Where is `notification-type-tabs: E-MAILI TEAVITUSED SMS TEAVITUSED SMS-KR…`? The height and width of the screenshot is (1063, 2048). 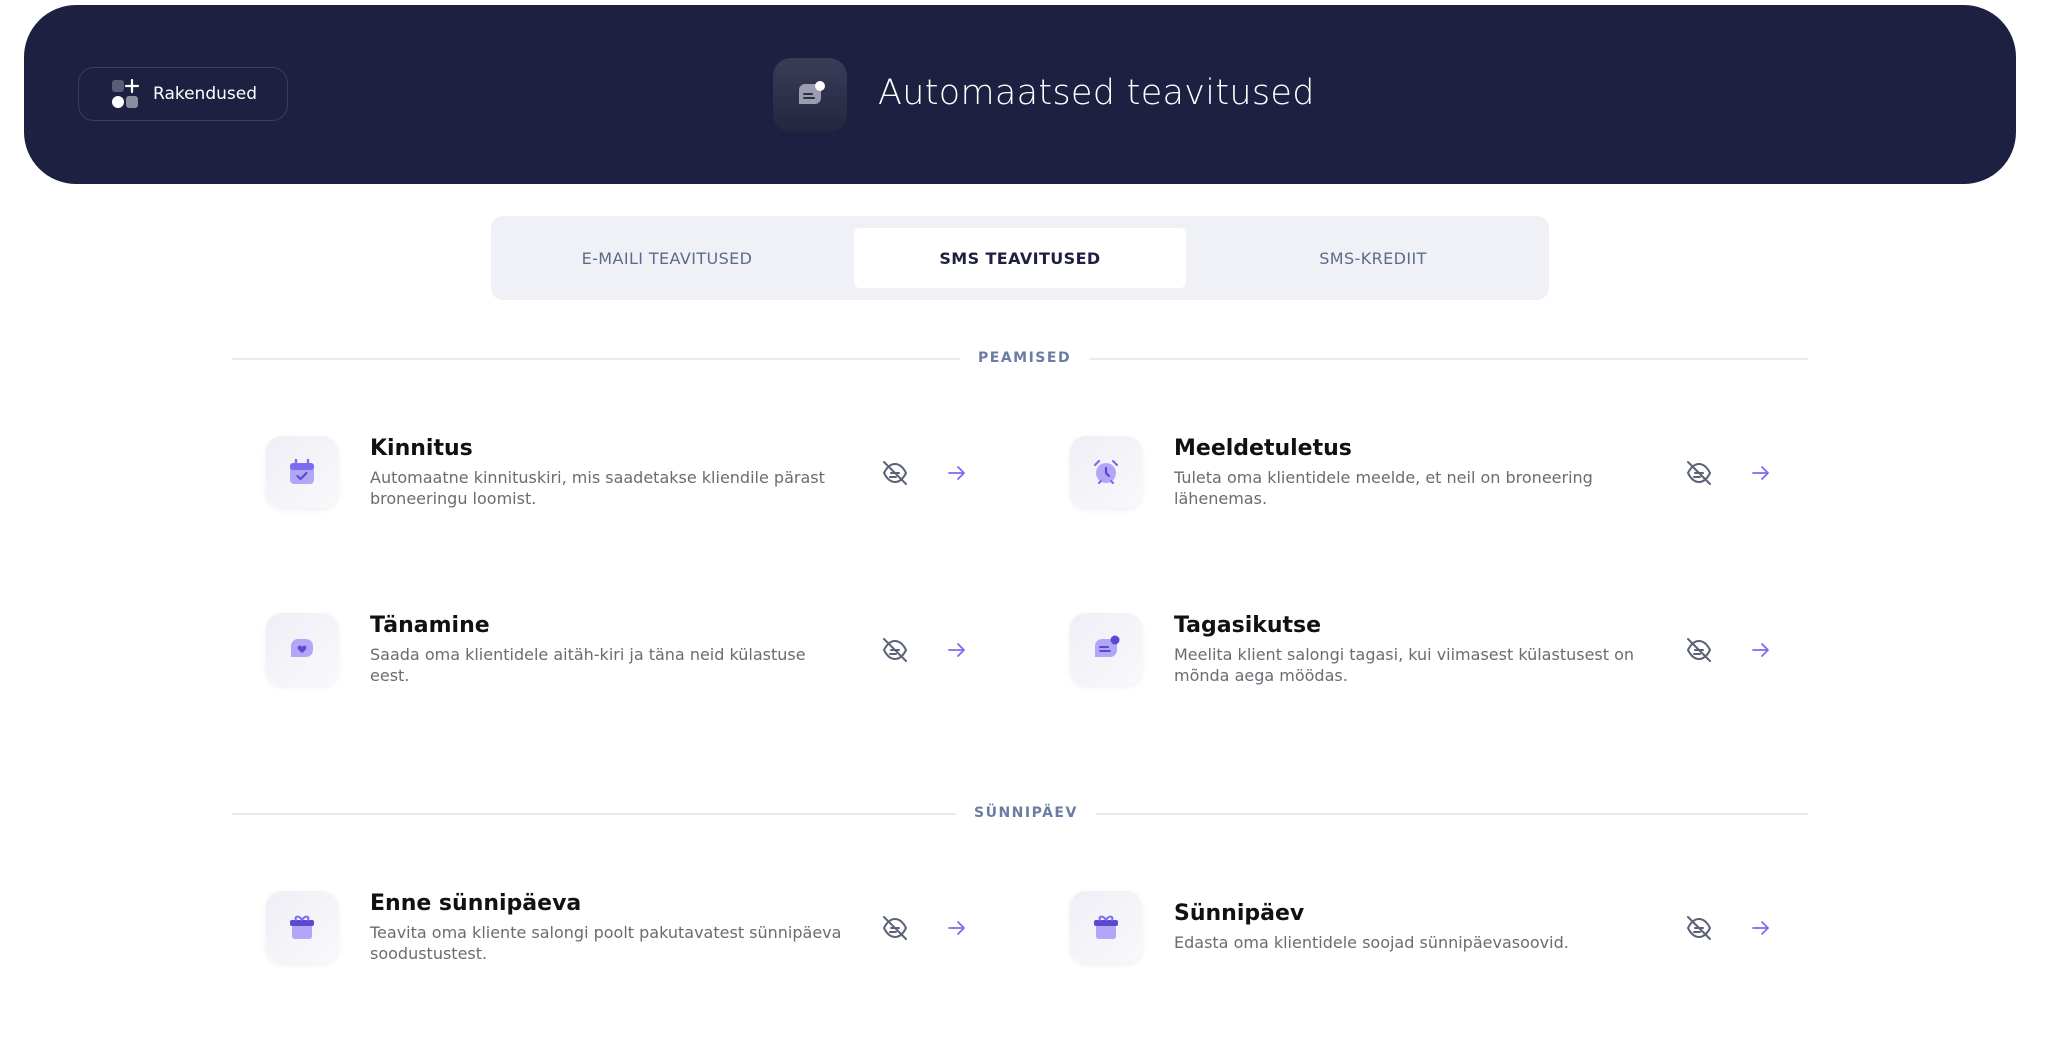
notification-type-tabs: E-MAILI TEAVITUSED SMS TEAVITUSED SMS-KR… is located at coordinates (1020, 258).